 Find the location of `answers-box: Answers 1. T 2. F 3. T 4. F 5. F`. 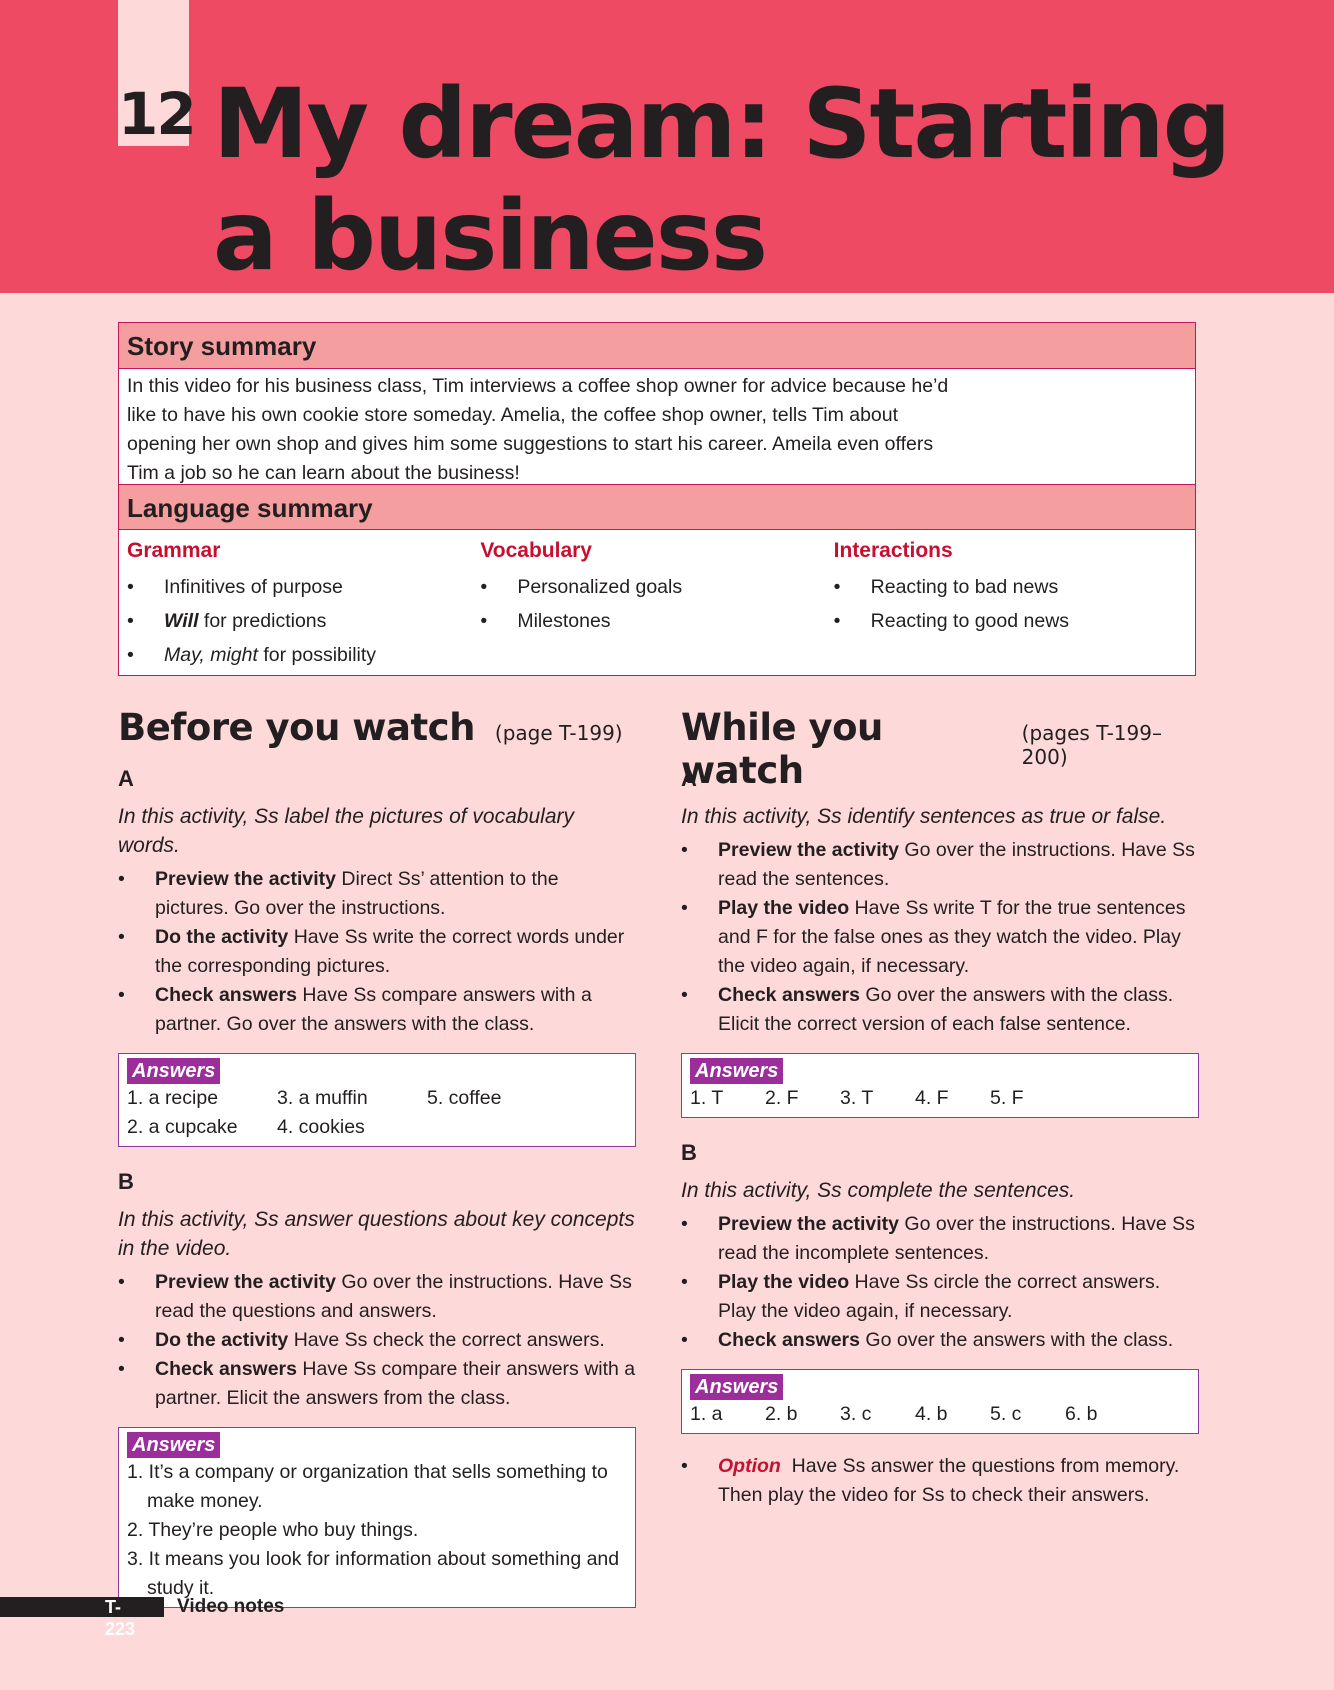

answers-box: Answers 1. T 2. F 3. T 4. F 5. F is located at coordinates (940, 1085).